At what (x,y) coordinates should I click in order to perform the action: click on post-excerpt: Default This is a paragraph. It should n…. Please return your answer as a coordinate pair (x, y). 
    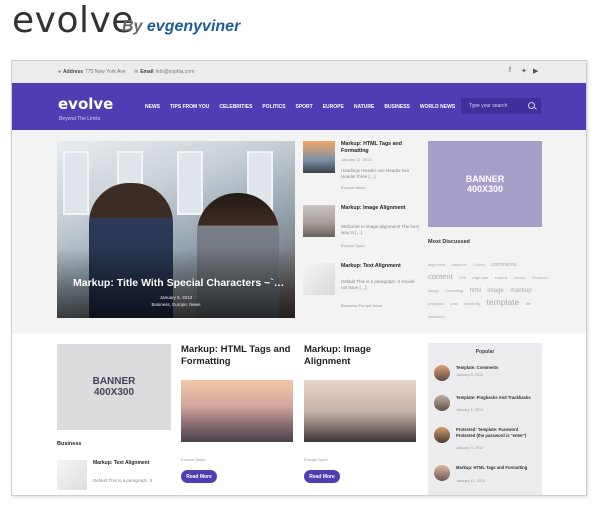
    Looking at the image, I should click on (378, 284).